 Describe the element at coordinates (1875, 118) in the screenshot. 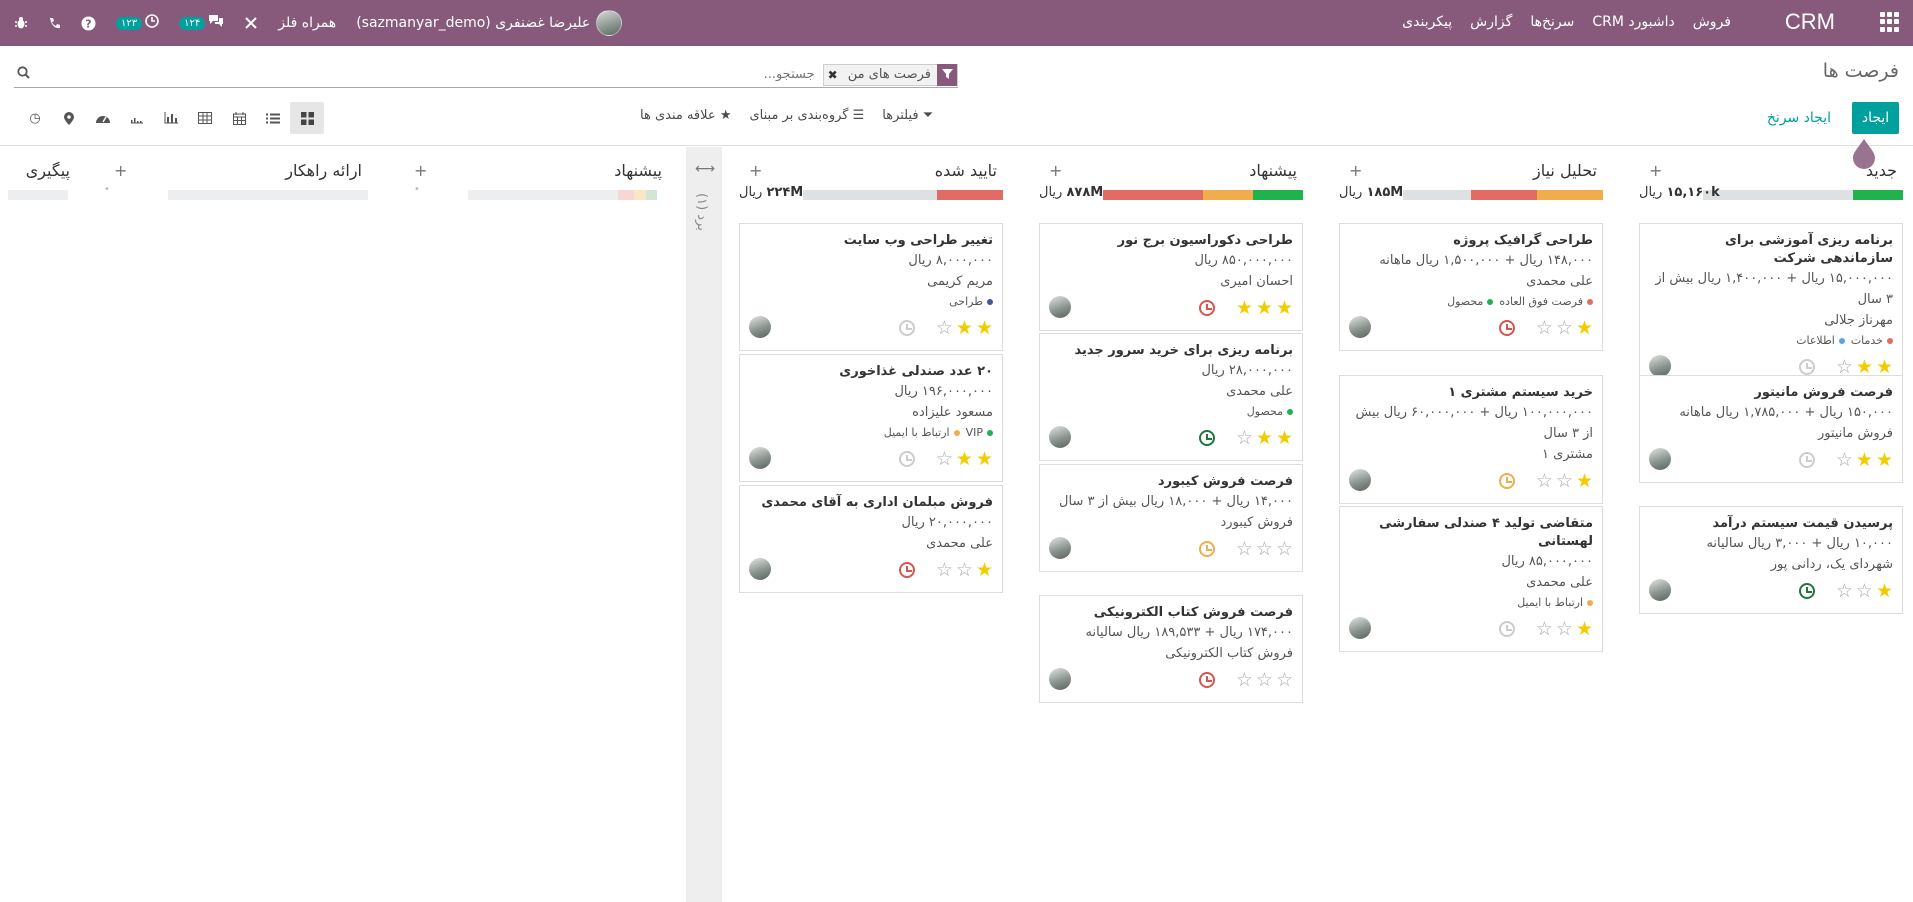

I see `create-button: ایجاد` at that location.